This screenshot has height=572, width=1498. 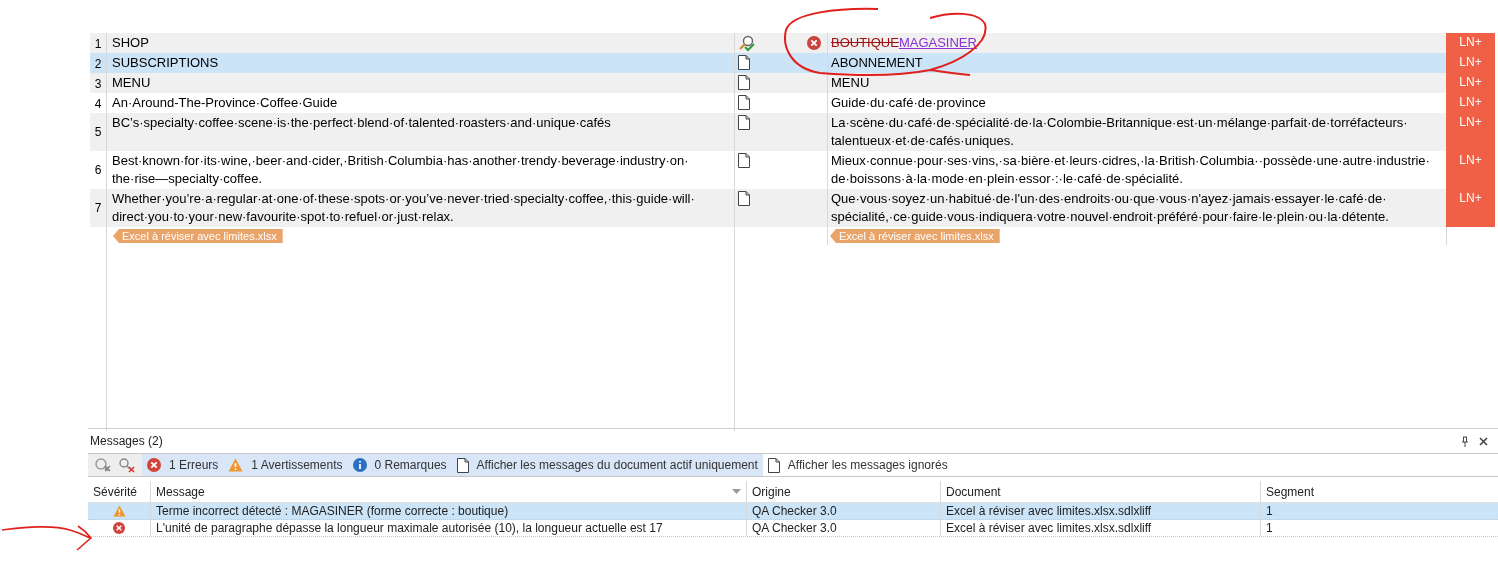 What do you see at coordinates (98, 84) in the screenshot?
I see `segment-number: 3` at bounding box center [98, 84].